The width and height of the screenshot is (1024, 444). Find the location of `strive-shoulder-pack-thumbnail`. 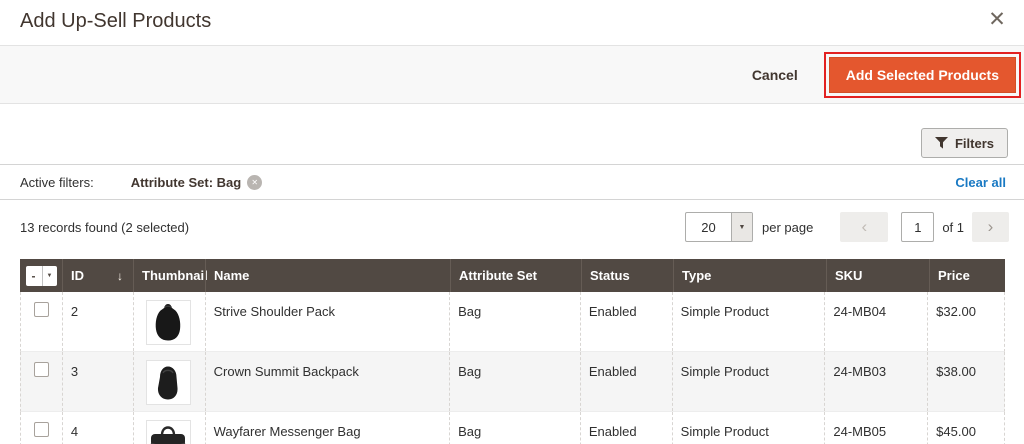

strive-shoulder-pack-thumbnail is located at coordinates (168, 322).